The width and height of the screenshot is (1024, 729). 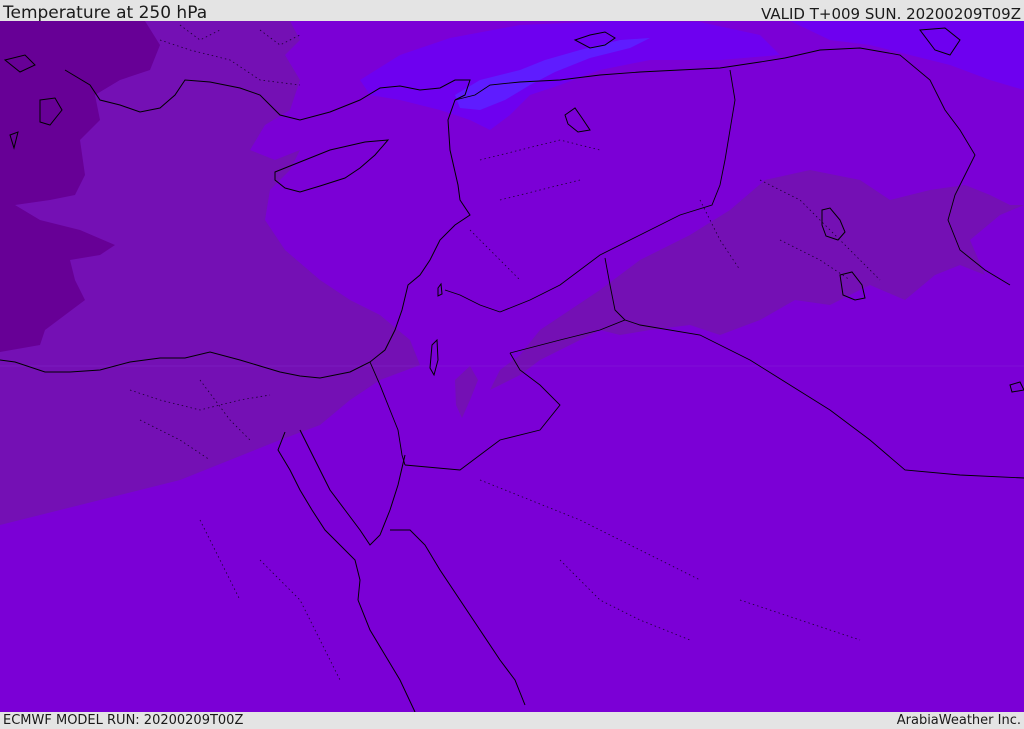 What do you see at coordinates (105, 13) in the screenshot?
I see `map-title: Temperature at 250 hPa` at bounding box center [105, 13].